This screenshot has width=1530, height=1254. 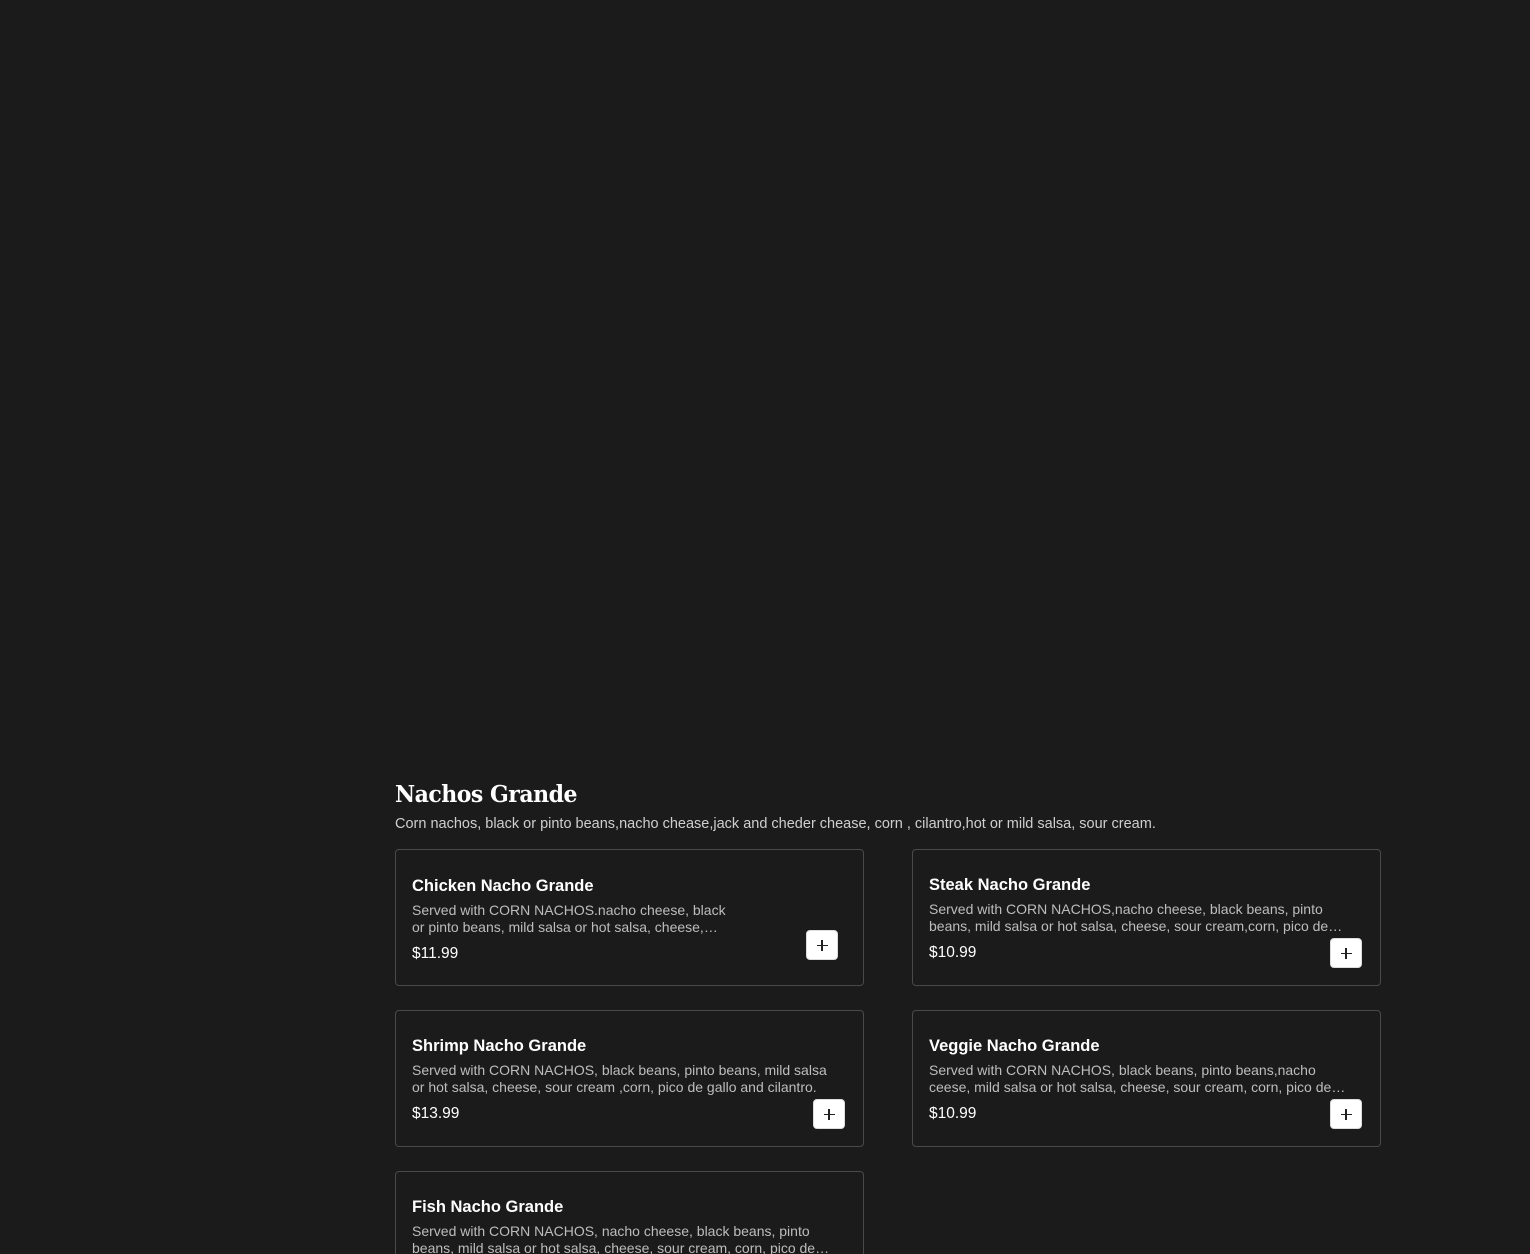 What do you see at coordinates (435, 953) in the screenshot?
I see `menu-item-price: $11.99` at bounding box center [435, 953].